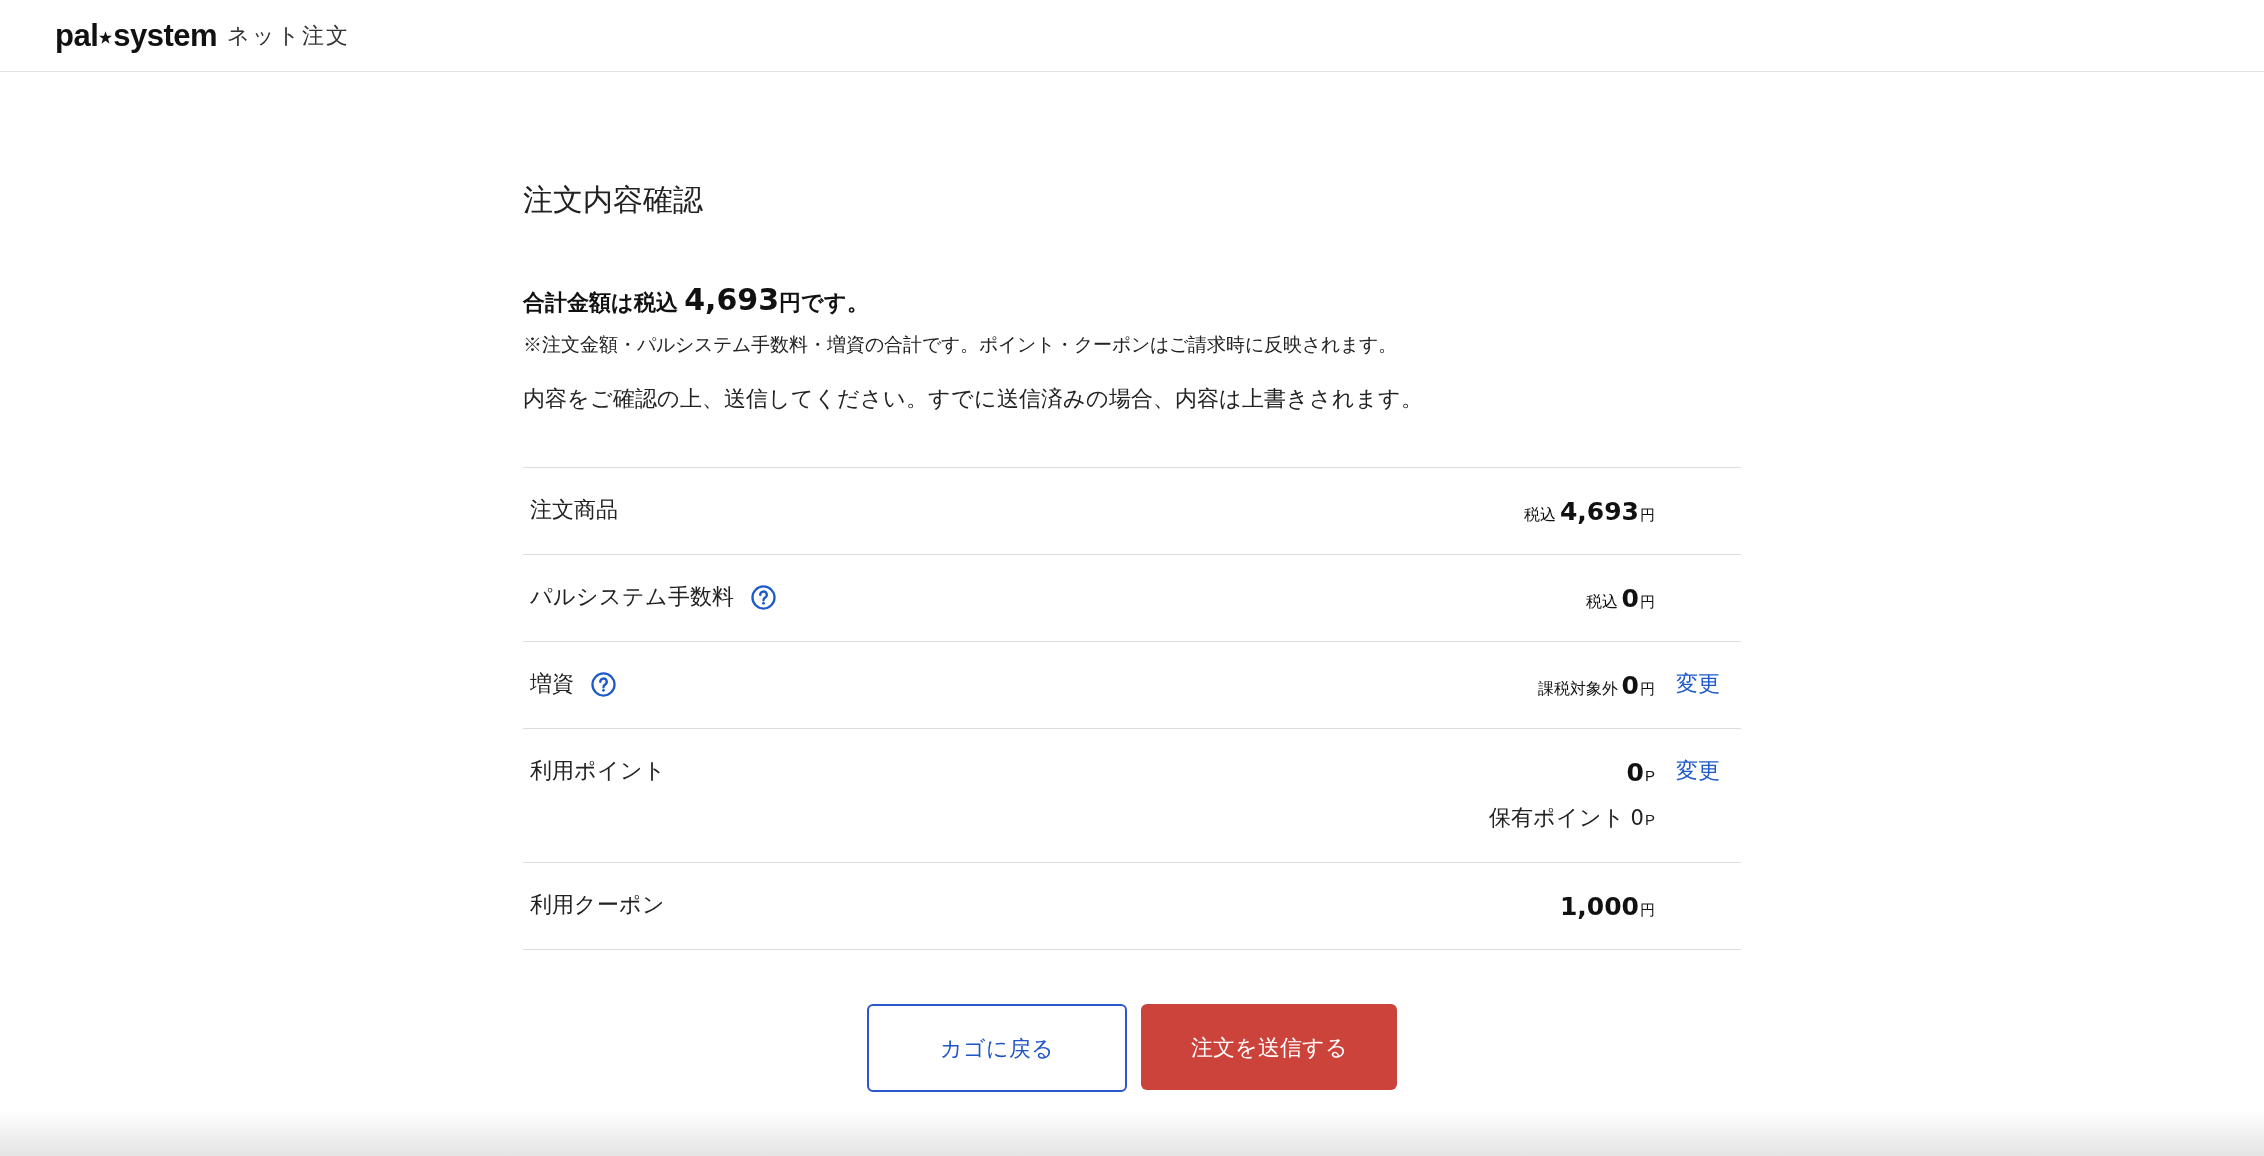  I want to click on back-to-cart-button: カゴに戻る, so click(997, 1048).